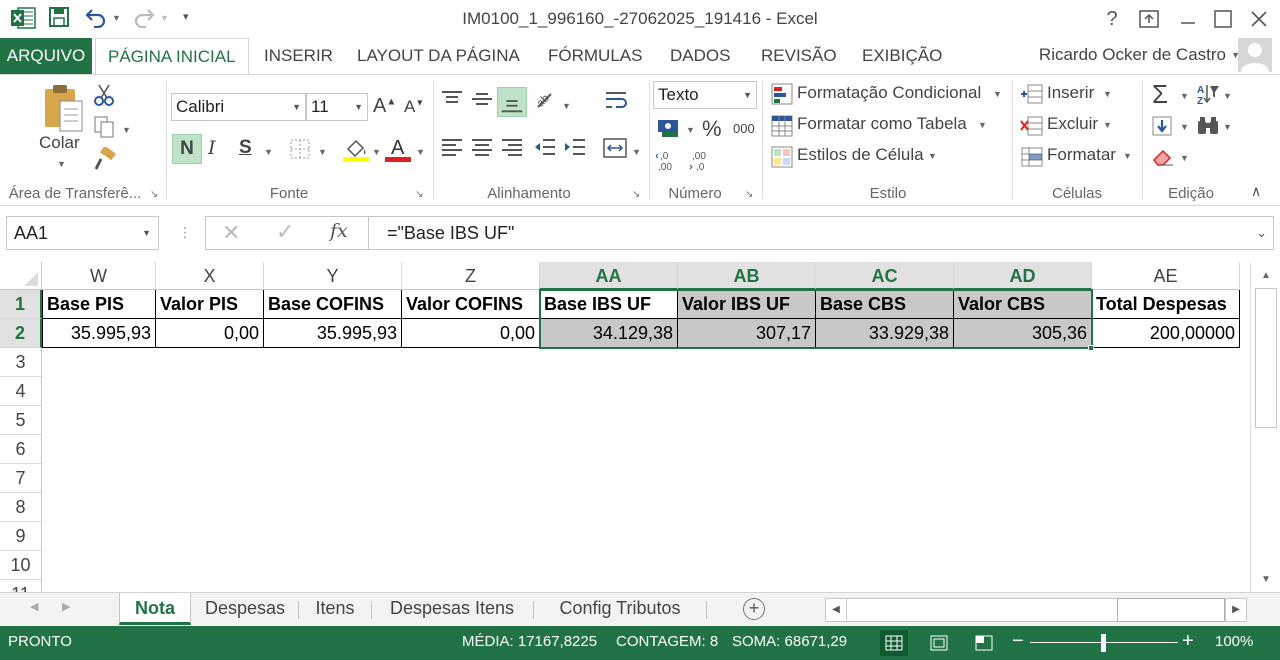 The height and width of the screenshot is (660, 1280). Describe the element at coordinates (1223, 19) in the screenshot. I see `maximize-icon` at that location.